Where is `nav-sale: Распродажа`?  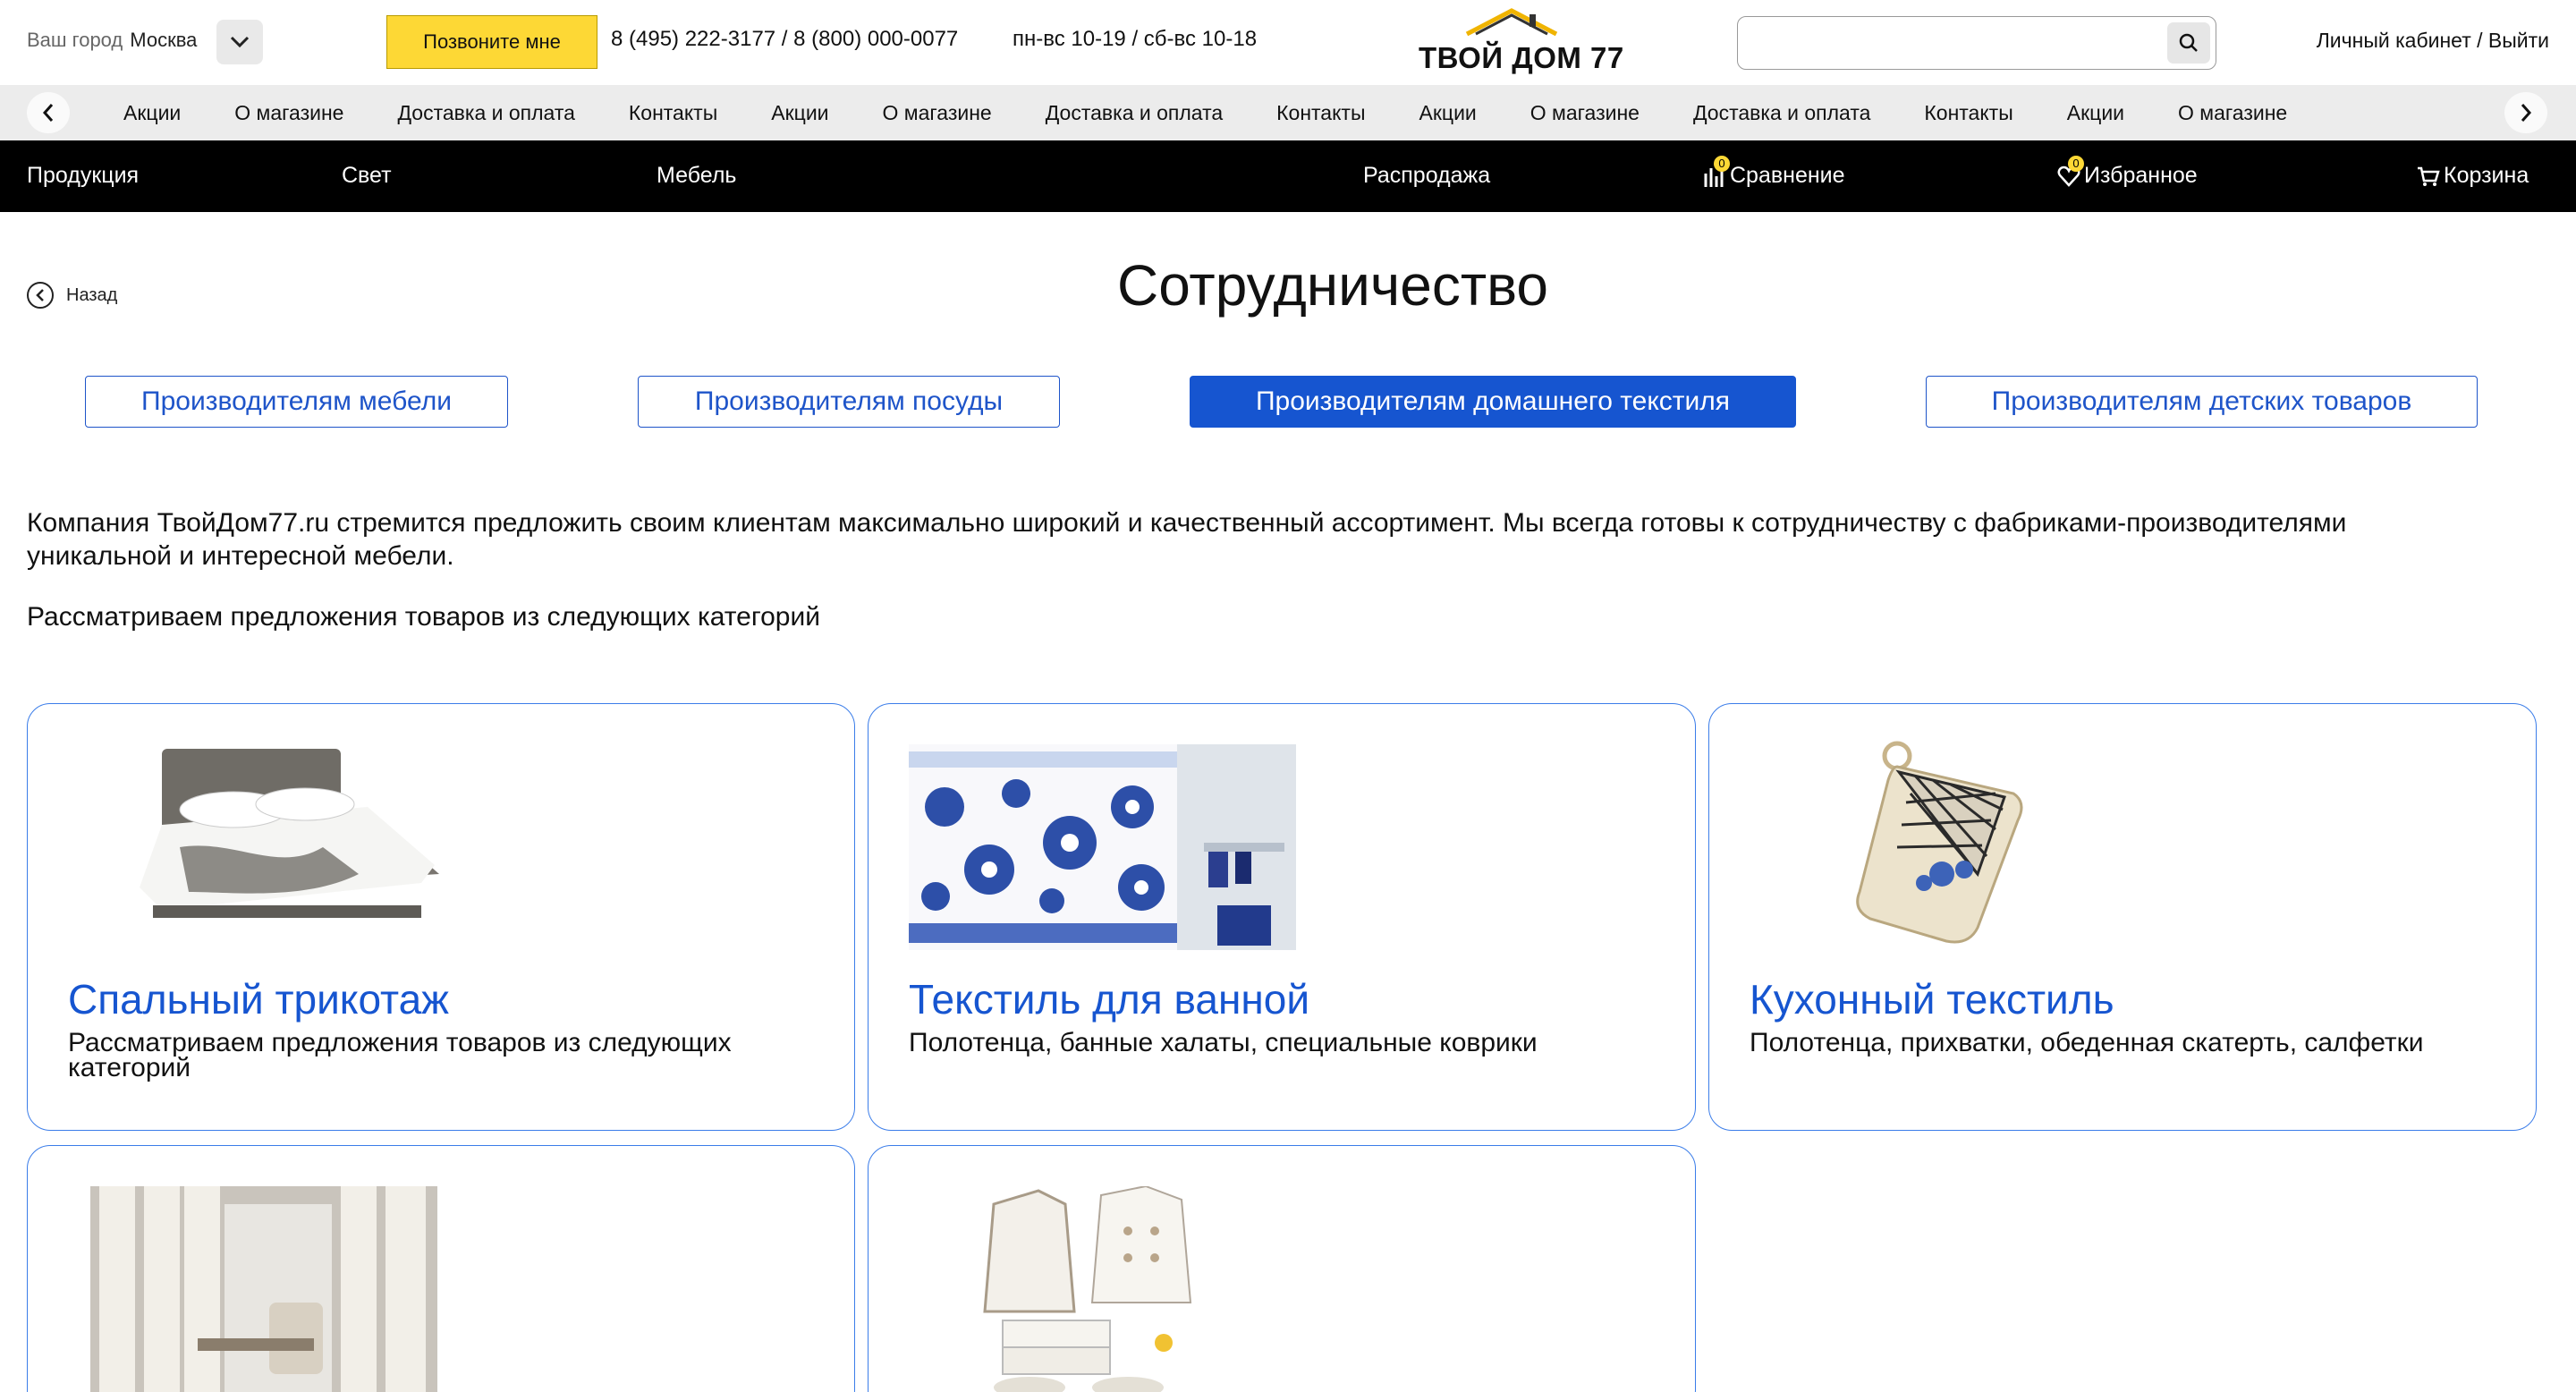 nav-sale: Распродажа is located at coordinates (1426, 176).